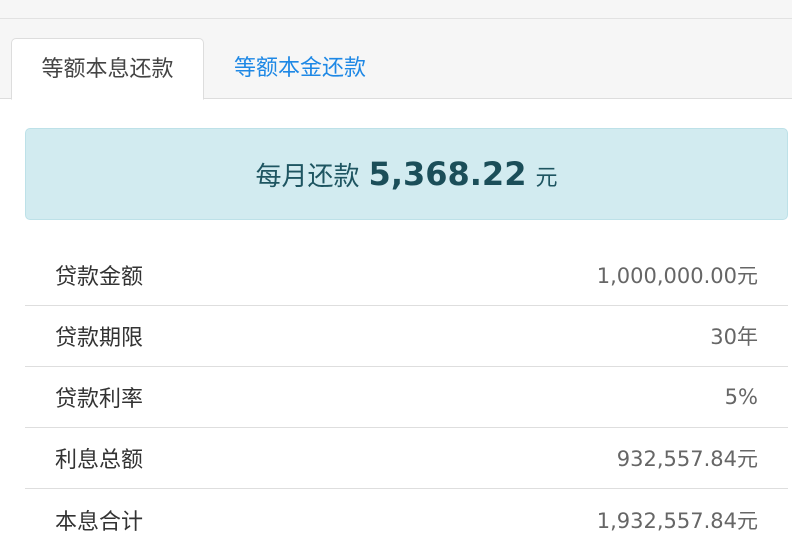  I want to click on detail-value: 30年, so click(734, 337).